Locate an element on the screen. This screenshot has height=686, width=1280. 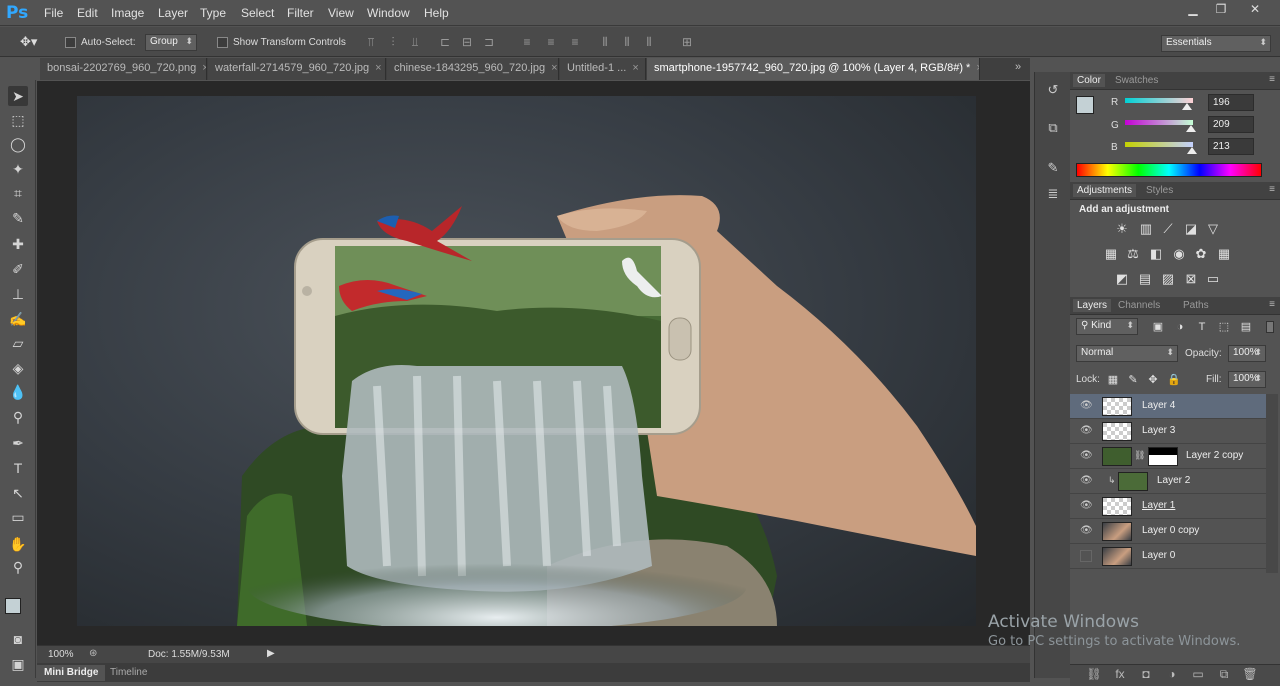
character-panel-icon: ≣ is located at coordinates (1053, 195).